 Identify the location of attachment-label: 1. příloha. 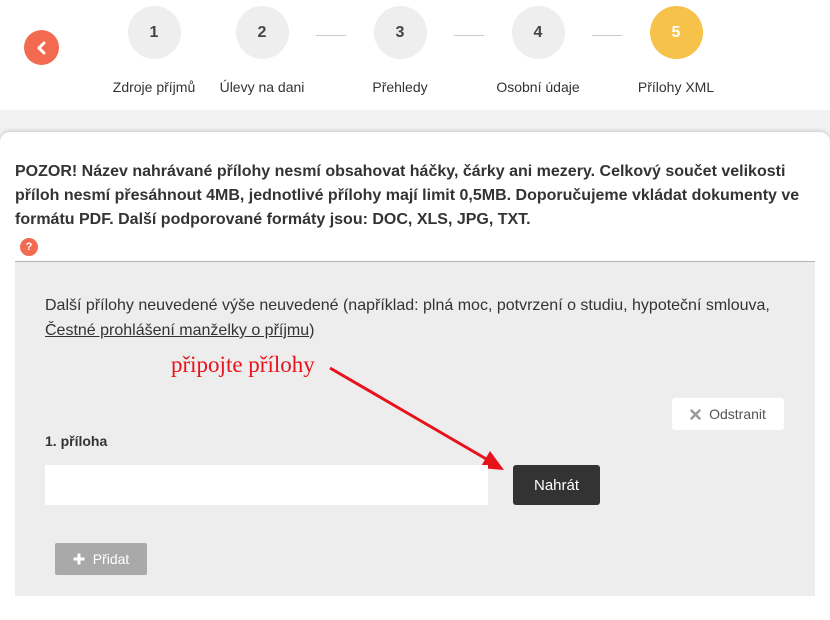
(76, 441).